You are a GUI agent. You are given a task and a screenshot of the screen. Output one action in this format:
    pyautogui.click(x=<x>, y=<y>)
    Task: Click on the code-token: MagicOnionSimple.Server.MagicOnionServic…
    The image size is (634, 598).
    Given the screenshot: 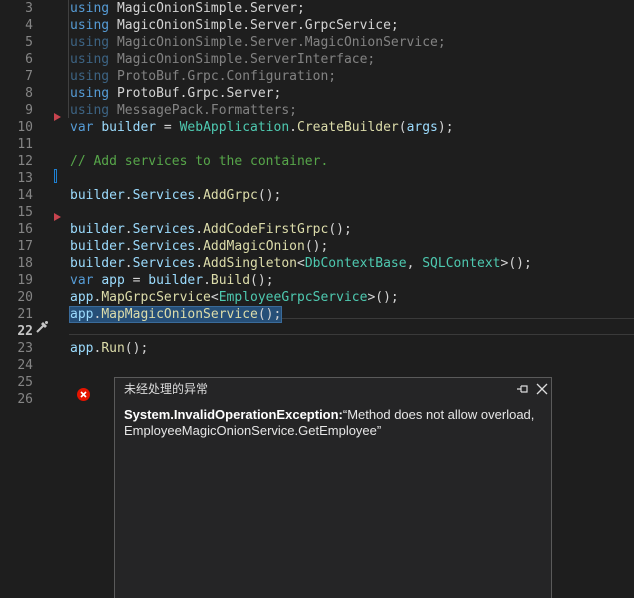 What is the action you would take?
    pyautogui.click(x=277, y=42)
    